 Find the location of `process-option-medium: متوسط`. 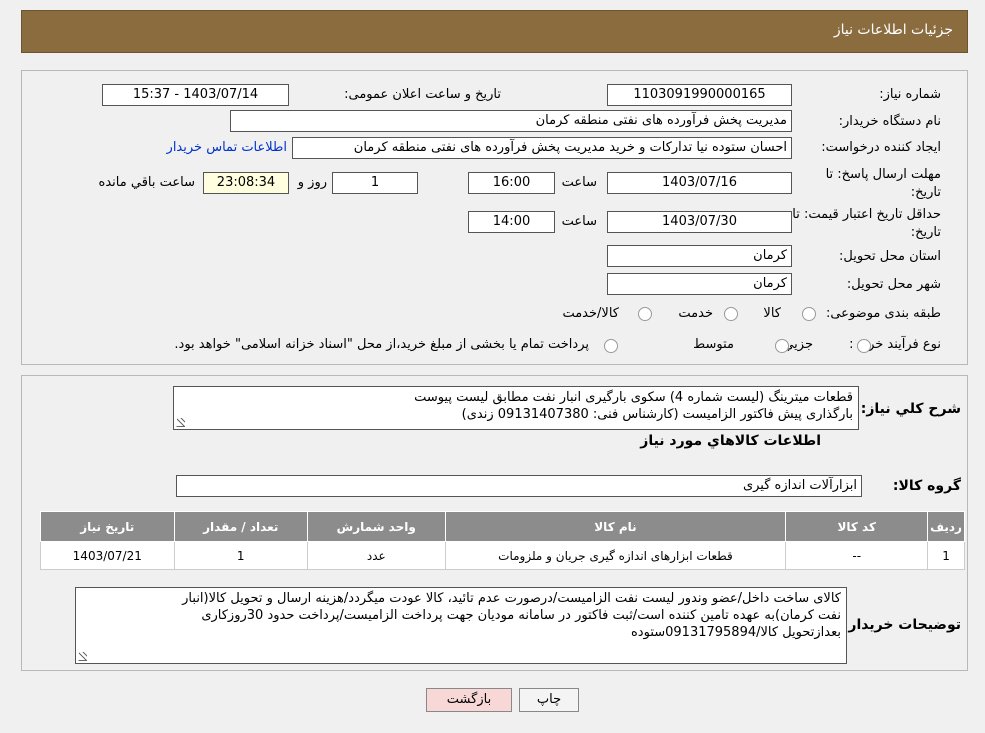

process-option-medium: متوسط is located at coordinates (713, 344).